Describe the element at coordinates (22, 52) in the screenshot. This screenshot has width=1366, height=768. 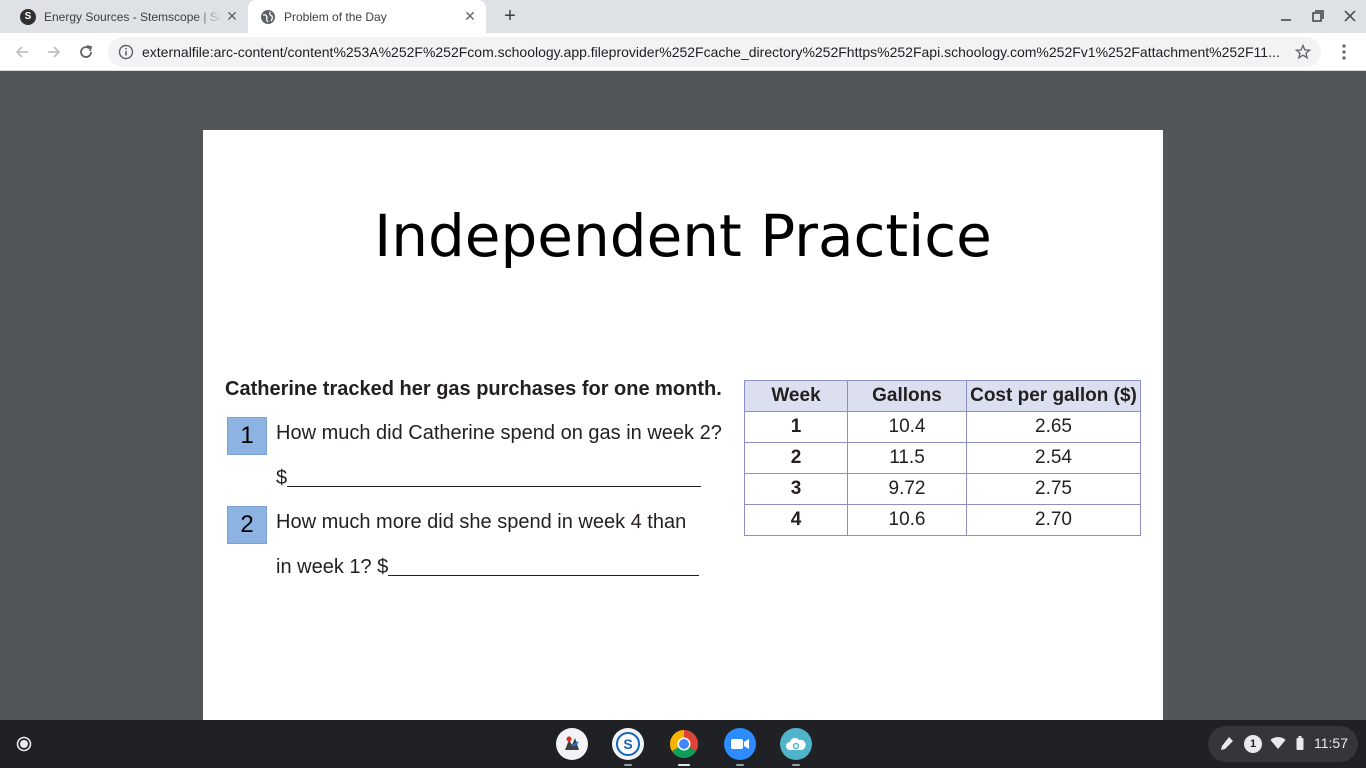
I see `back-arrow-icon` at that location.